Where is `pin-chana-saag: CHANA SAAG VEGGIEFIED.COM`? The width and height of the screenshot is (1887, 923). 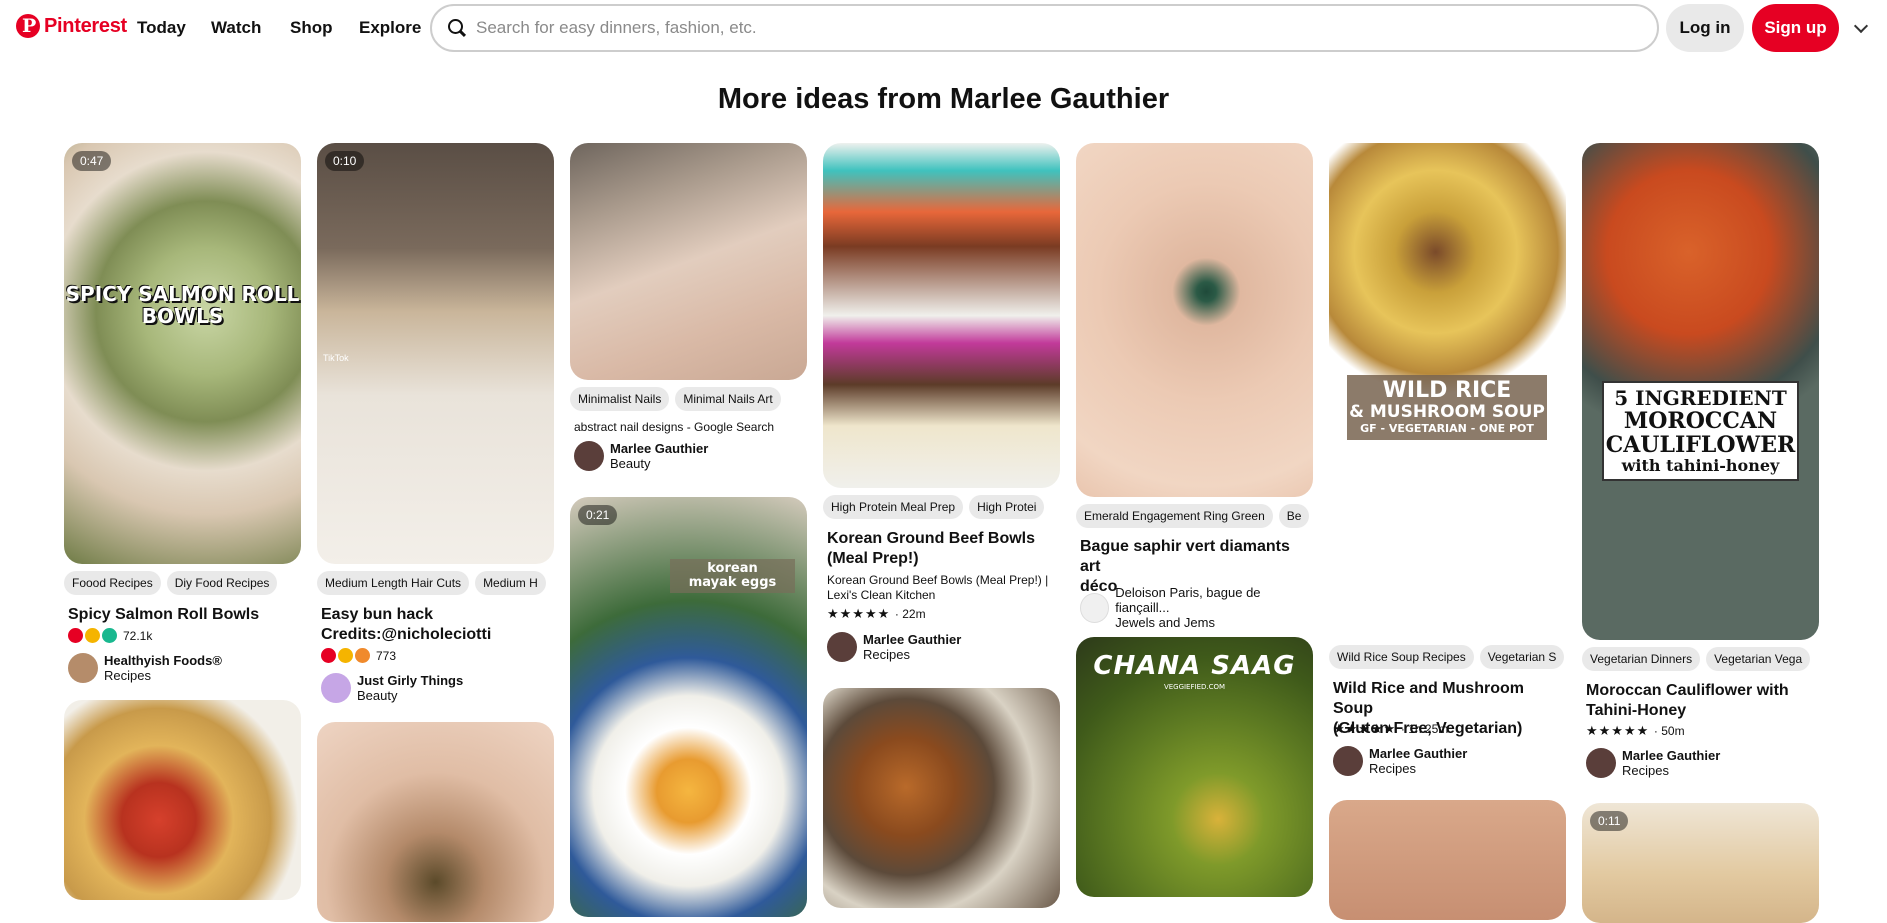
pin-chana-saag: CHANA SAAG VEGGIEFIED.COM is located at coordinates (1194, 767).